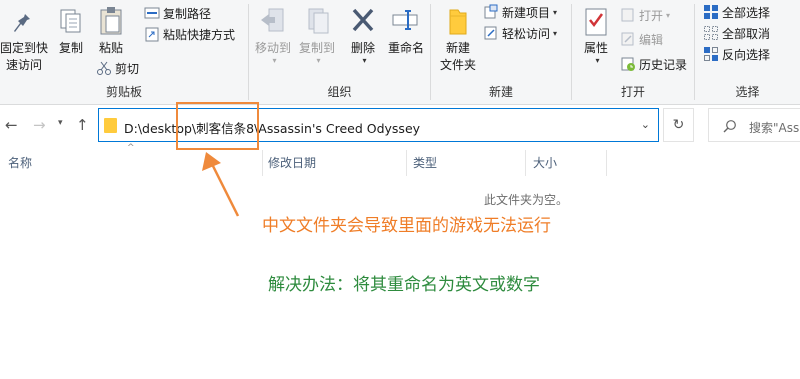 The image size is (800, 379). I want to click on annotation-arrow, so click(221, 184).